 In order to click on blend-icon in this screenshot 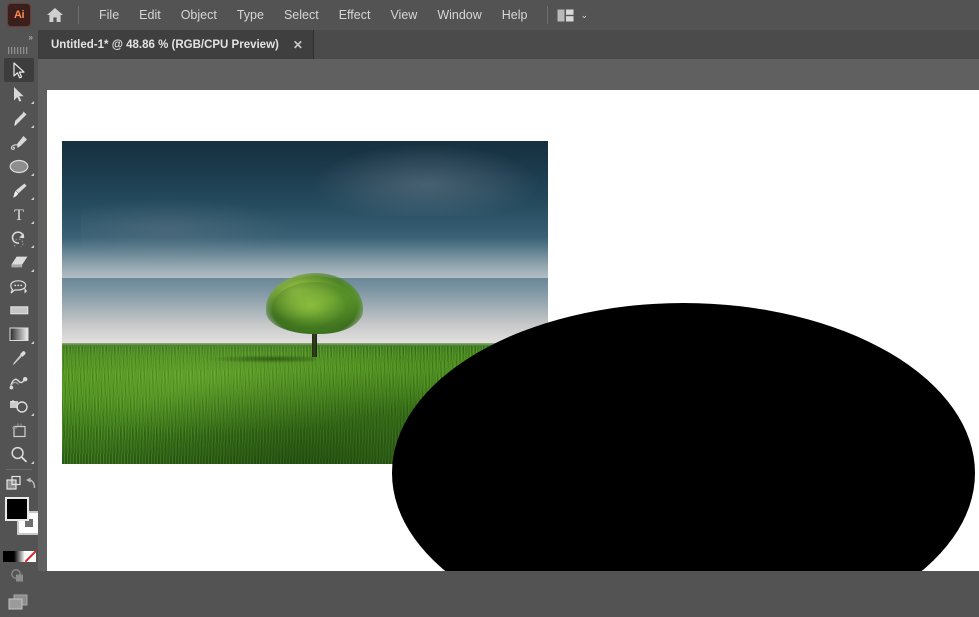, I will do `click(18, 382)`.